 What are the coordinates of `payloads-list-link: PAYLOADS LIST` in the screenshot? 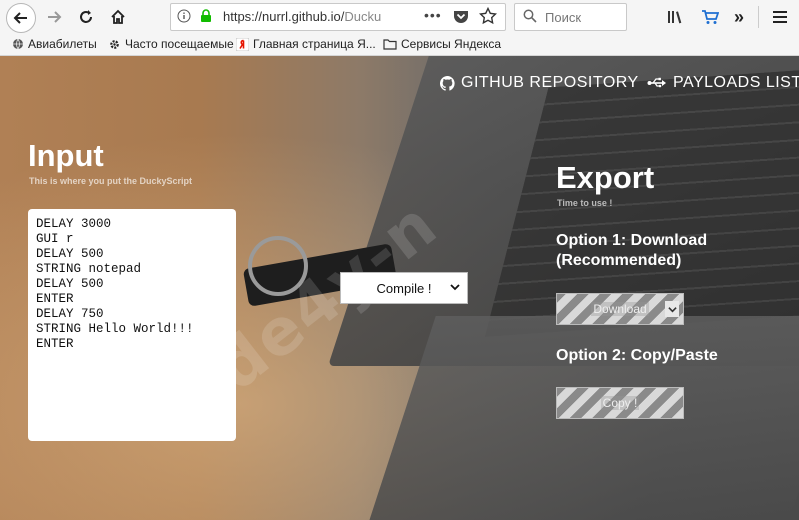 It's located at (723, 83).